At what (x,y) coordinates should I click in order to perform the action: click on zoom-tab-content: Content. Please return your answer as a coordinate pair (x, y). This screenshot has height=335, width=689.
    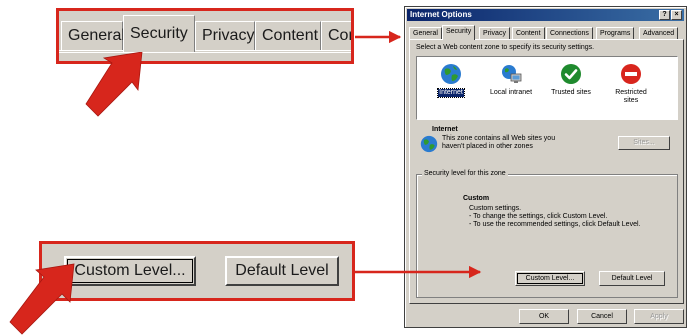
    Looking at the image, I should click on (288, 35).